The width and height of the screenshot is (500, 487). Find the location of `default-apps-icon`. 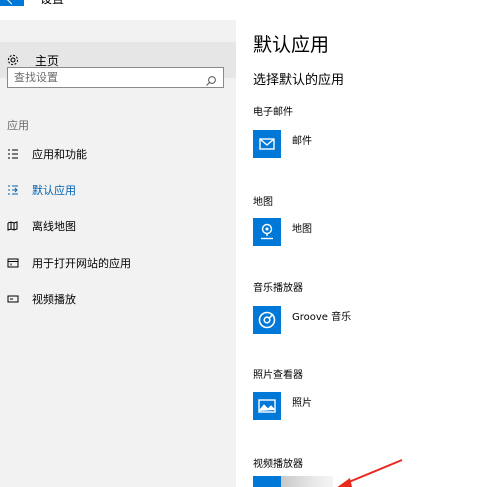

default-apps-icon is located at coordinates (13, 190).